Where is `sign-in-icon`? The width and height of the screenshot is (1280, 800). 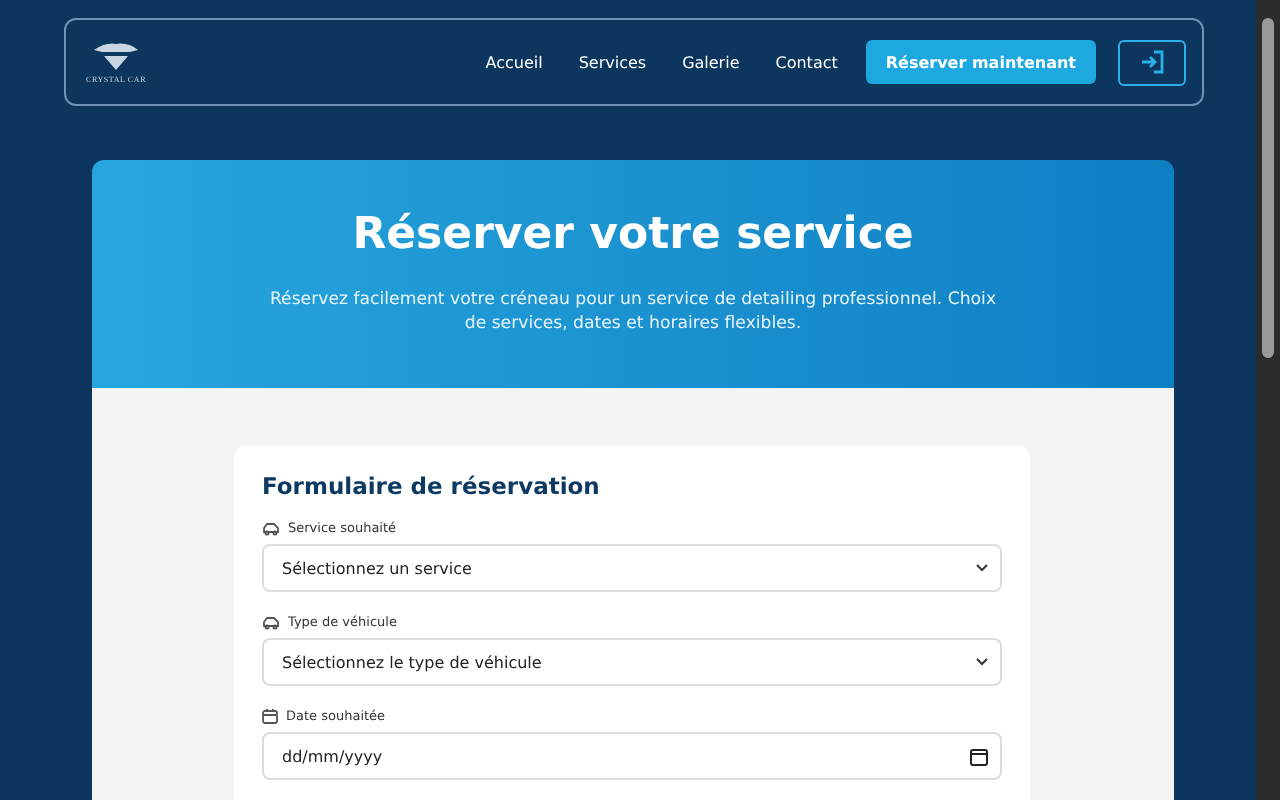 sign-in-icon is located at coordinates (1152, 62).